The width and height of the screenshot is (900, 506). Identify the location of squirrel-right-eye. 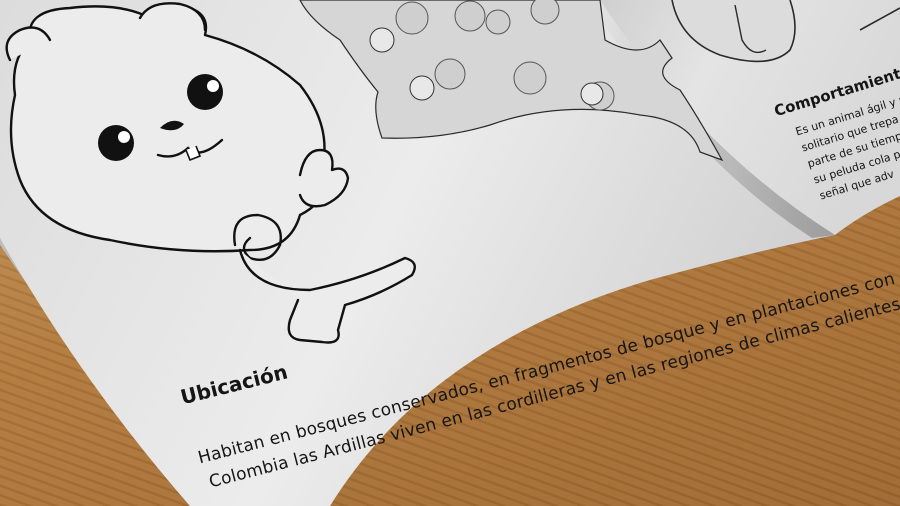
(205, 92).